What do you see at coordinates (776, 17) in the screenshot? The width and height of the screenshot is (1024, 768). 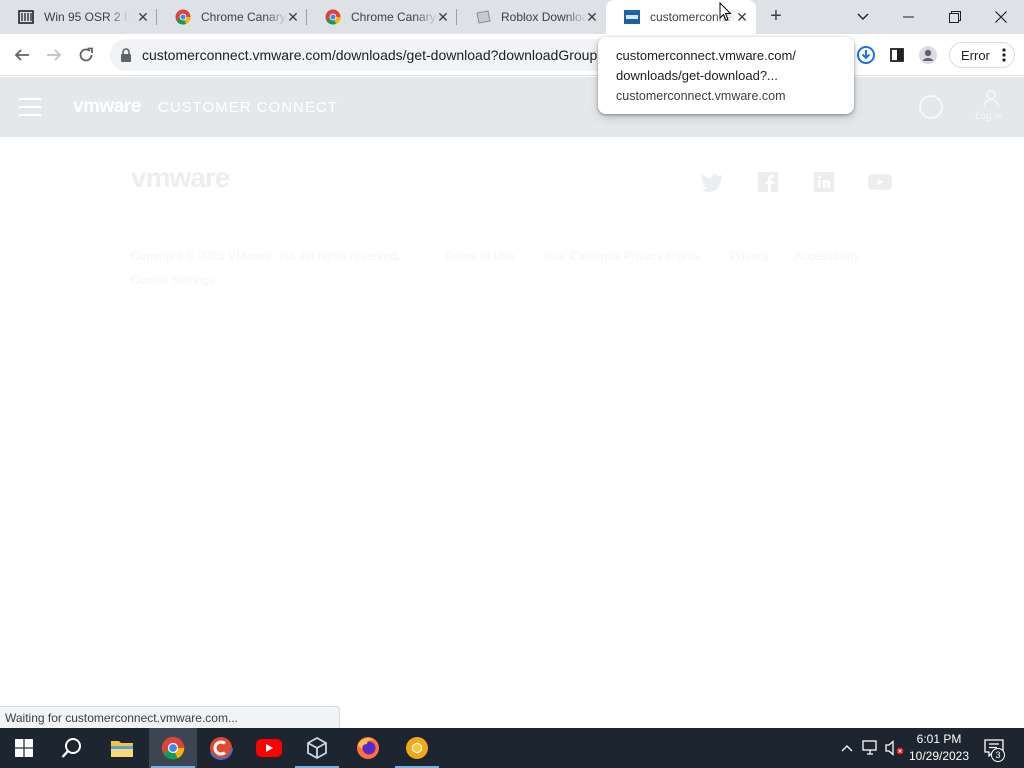 I see `new-tab-button: +` at bounding box center [776, 17].